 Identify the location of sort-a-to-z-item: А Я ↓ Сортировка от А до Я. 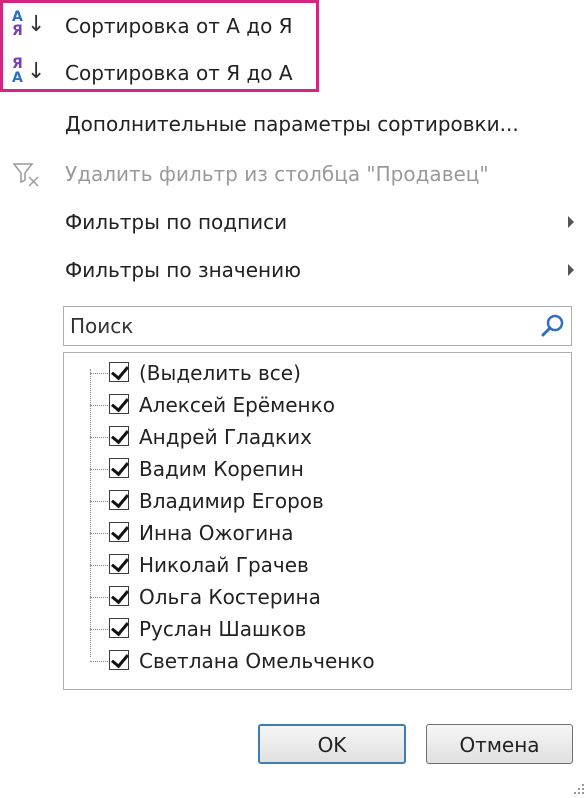
(294, 26).